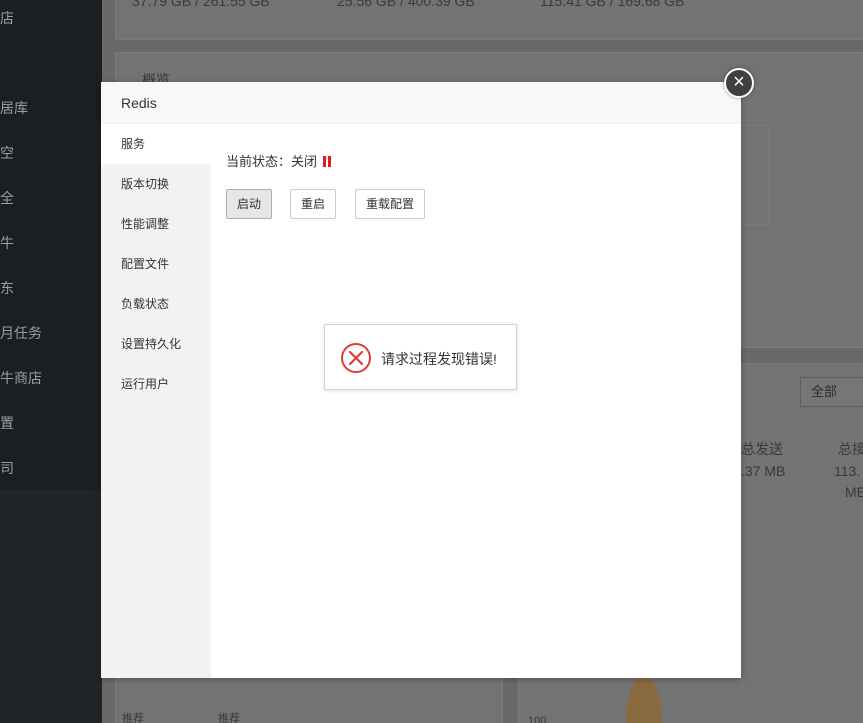 This screenshot has width=863, height=723. I want to click on sidebar-item-10: 司, so click(51, 468).